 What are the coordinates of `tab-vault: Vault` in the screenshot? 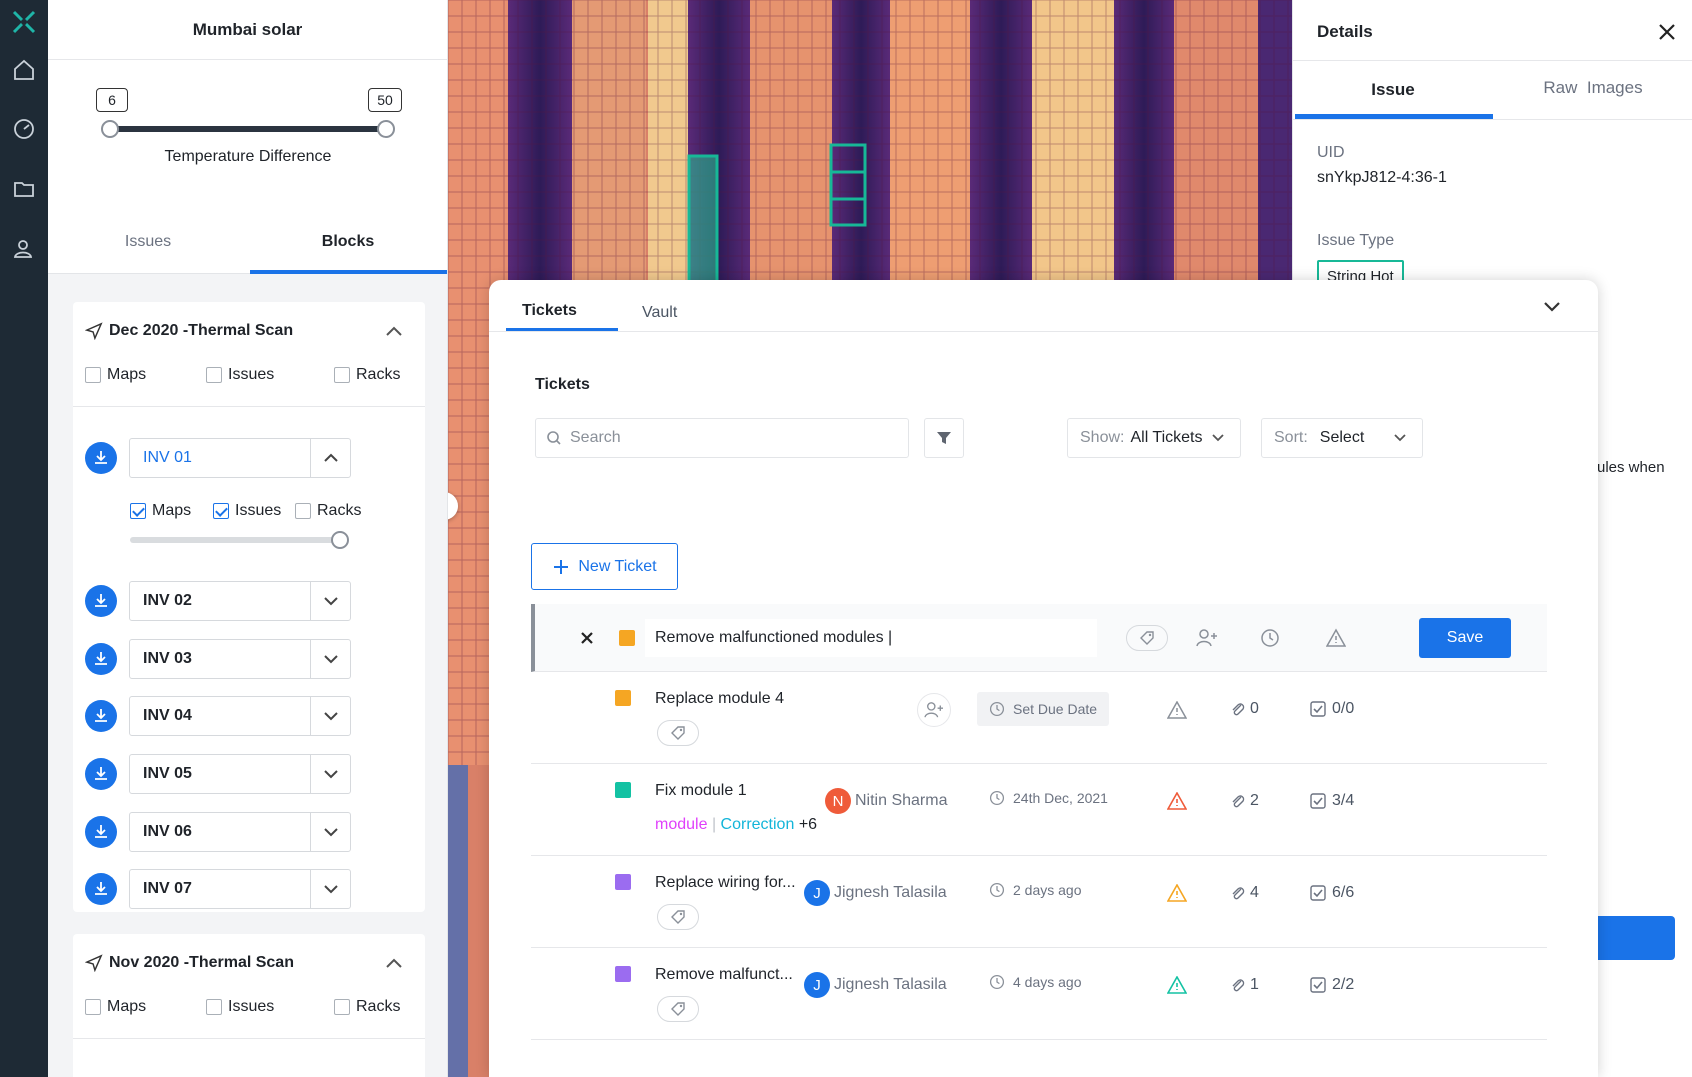 It's located at (659, 313).